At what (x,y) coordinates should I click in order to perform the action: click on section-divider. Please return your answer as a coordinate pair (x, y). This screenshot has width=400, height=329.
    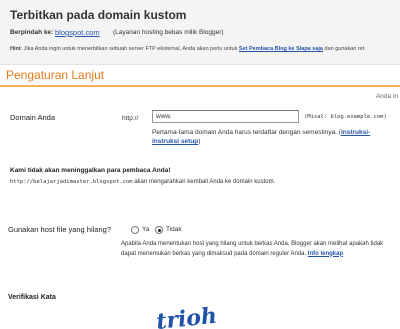
    Looking at the image, I should click on (200, 86).